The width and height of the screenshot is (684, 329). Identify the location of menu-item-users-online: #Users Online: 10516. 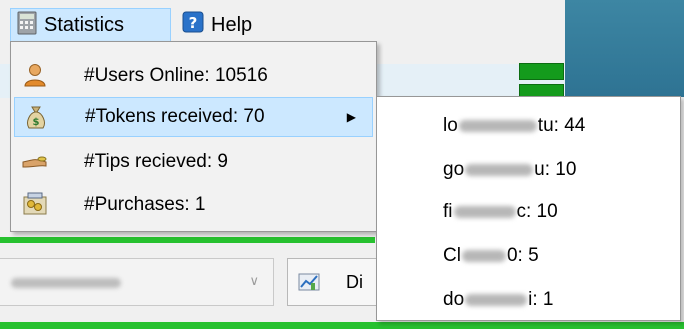
(193, 76).